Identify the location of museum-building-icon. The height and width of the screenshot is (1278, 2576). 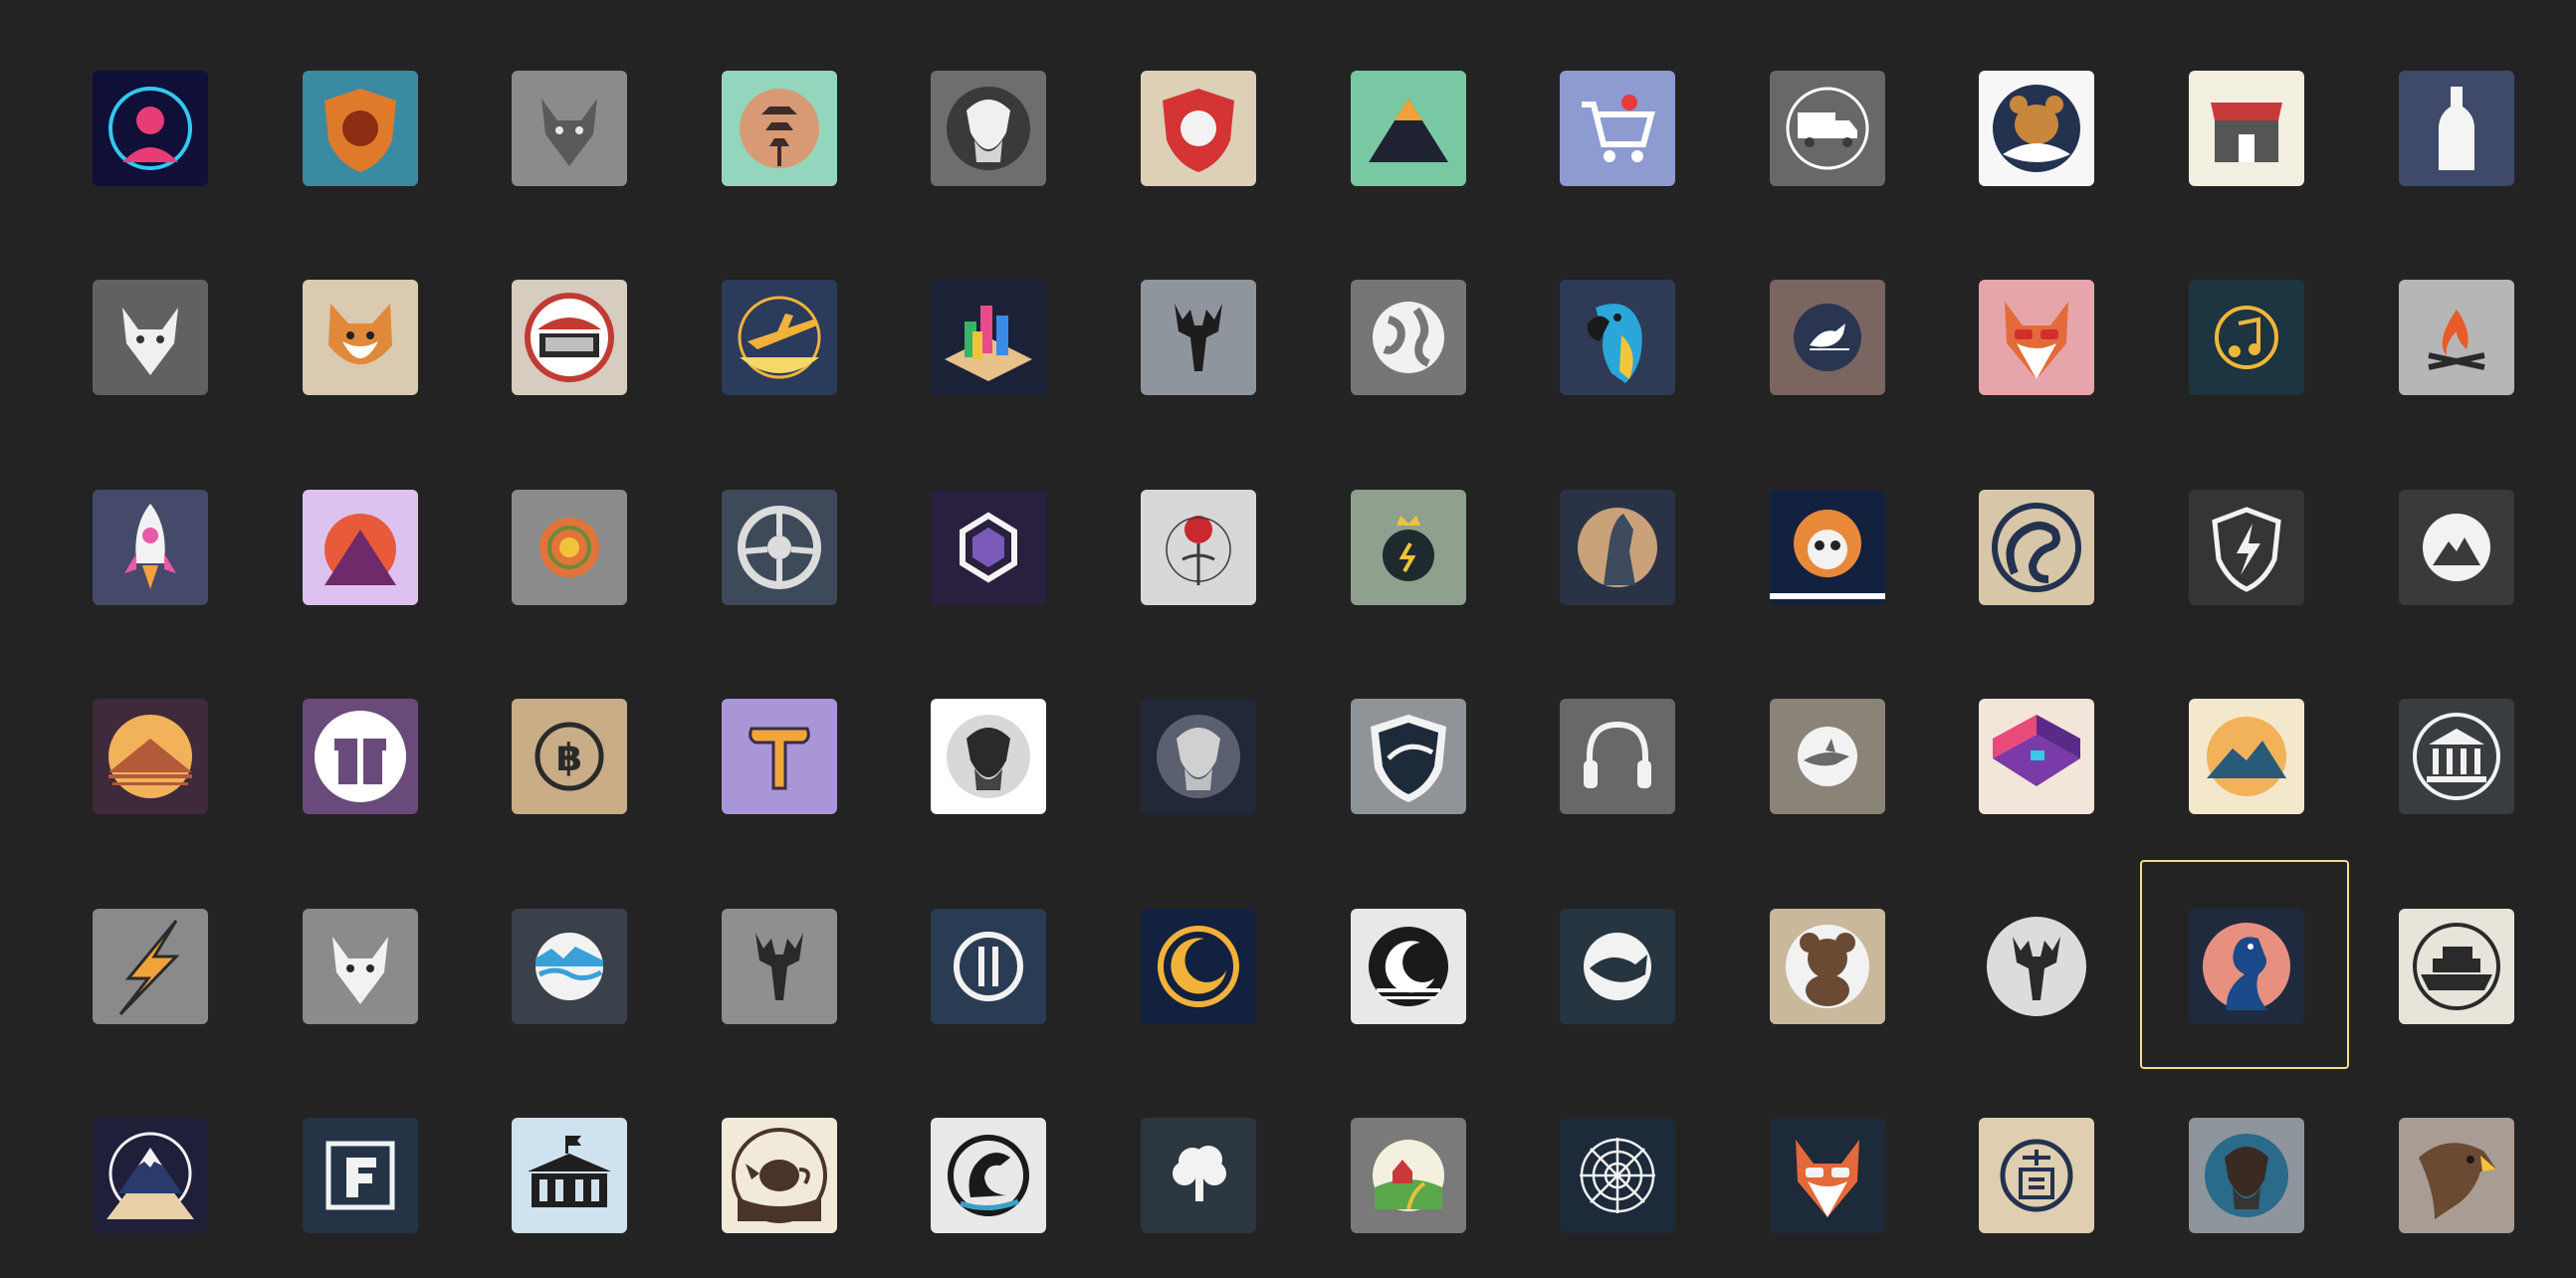
(569, 1176).